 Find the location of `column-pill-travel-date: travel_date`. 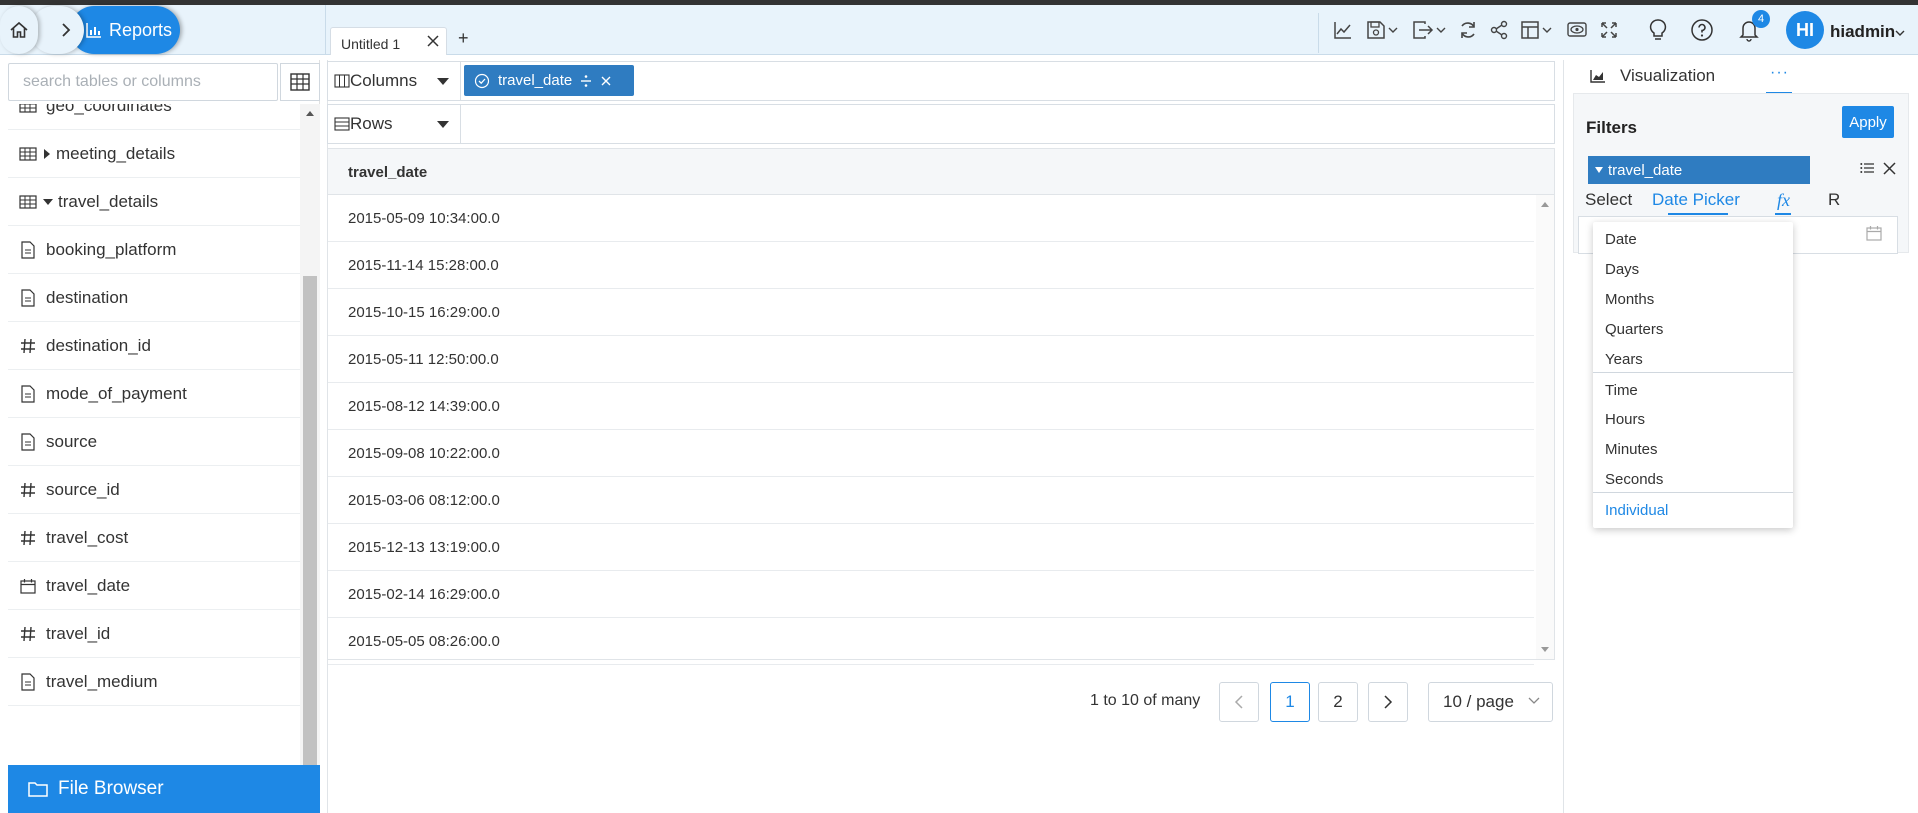

column-pill-travel-date: travel_date is located at coordinates (549, 80).